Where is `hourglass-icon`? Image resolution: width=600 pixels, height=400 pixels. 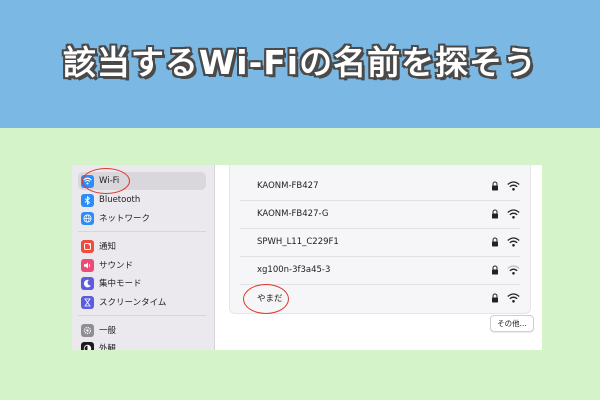
hourglass-icon is located at coordinates (87, 302).